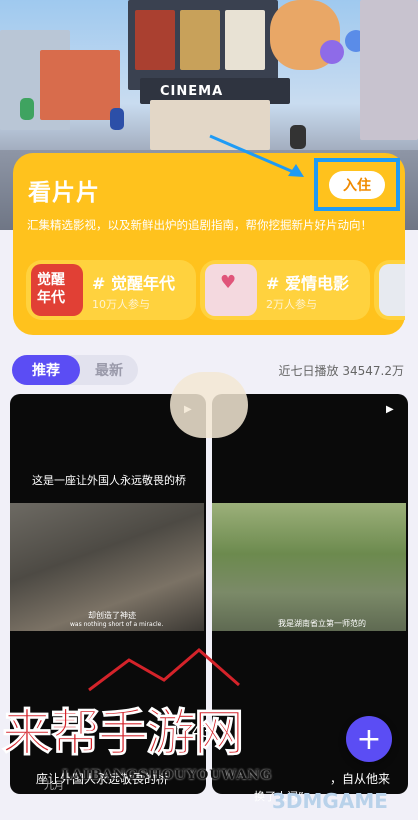  What do you see at coordinates (164, 670) in the screenshot?
I see `watermark-roof-icon` at bounding box center [164, 670].